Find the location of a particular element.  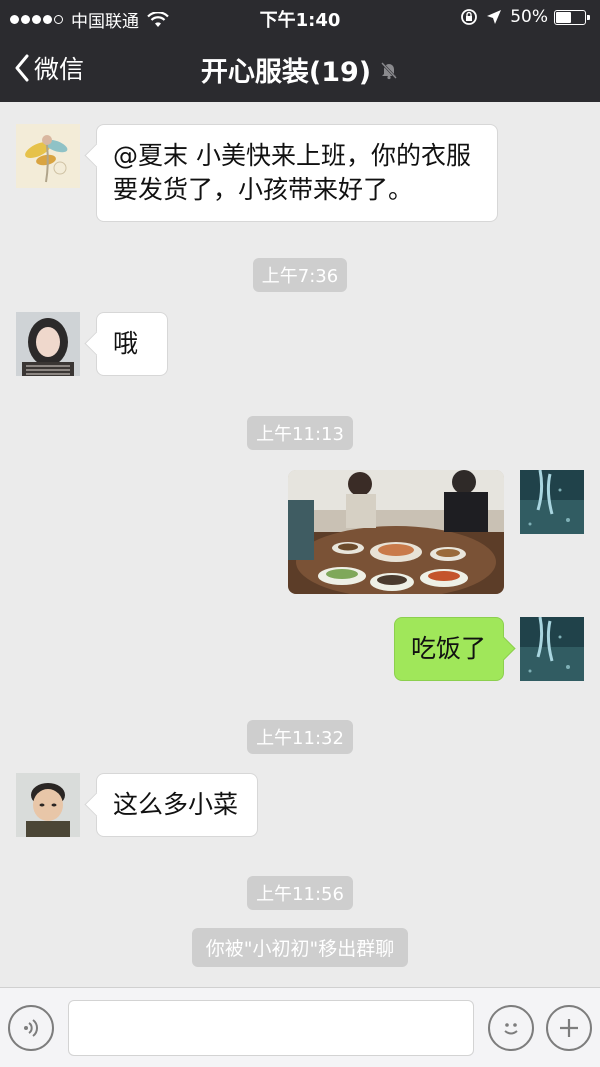

wifi-icon is located at coordinates (158, 19).